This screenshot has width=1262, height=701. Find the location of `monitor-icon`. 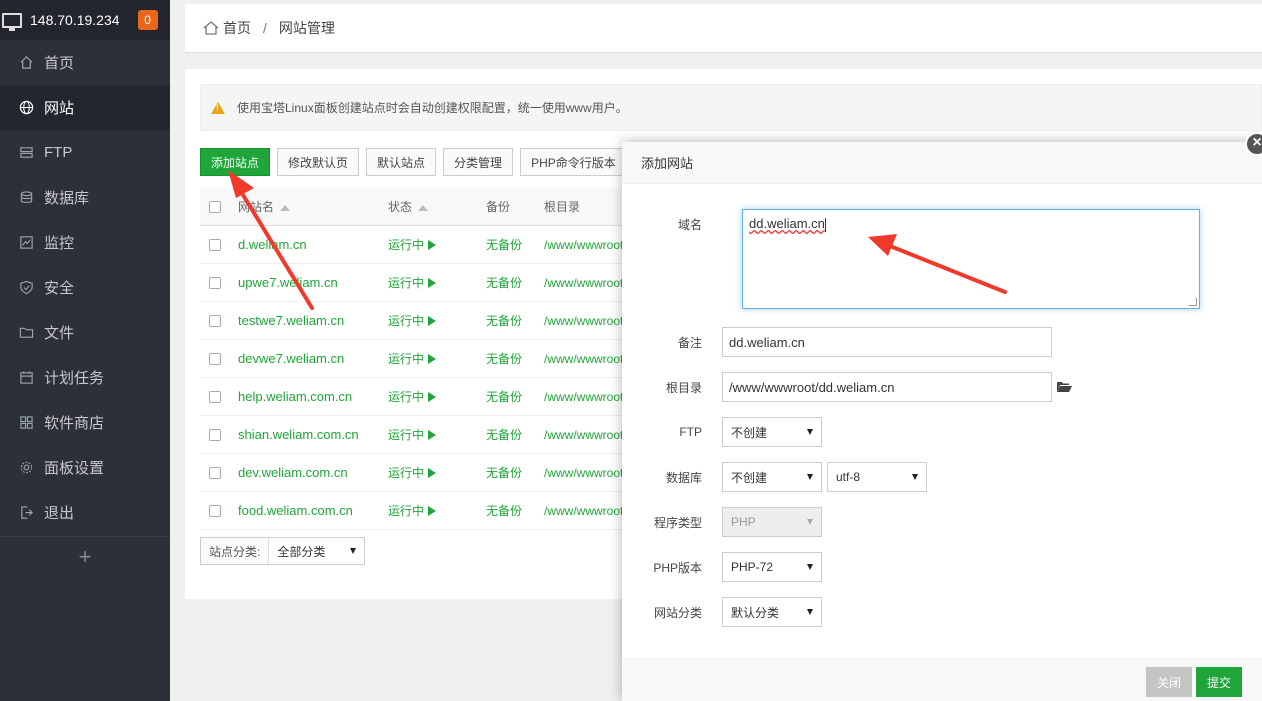

monitor-icon is located at coordinates (12, 21).